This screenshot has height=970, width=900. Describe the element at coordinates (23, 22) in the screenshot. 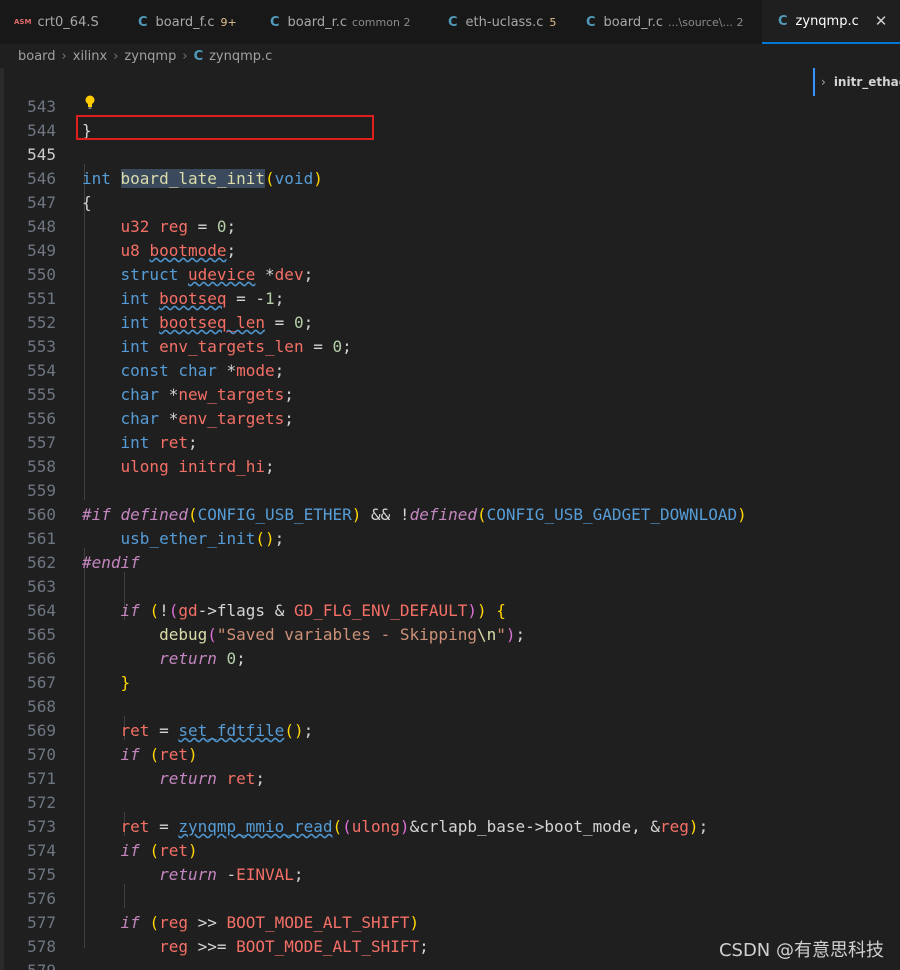

I see `asm-file-icon: ASM` at that location.